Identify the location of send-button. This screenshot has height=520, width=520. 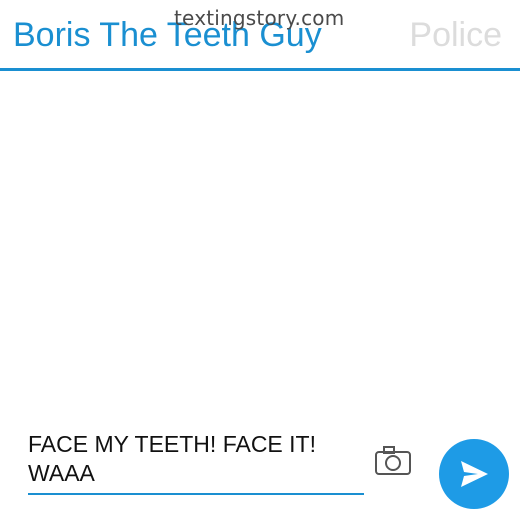
(474, 474).